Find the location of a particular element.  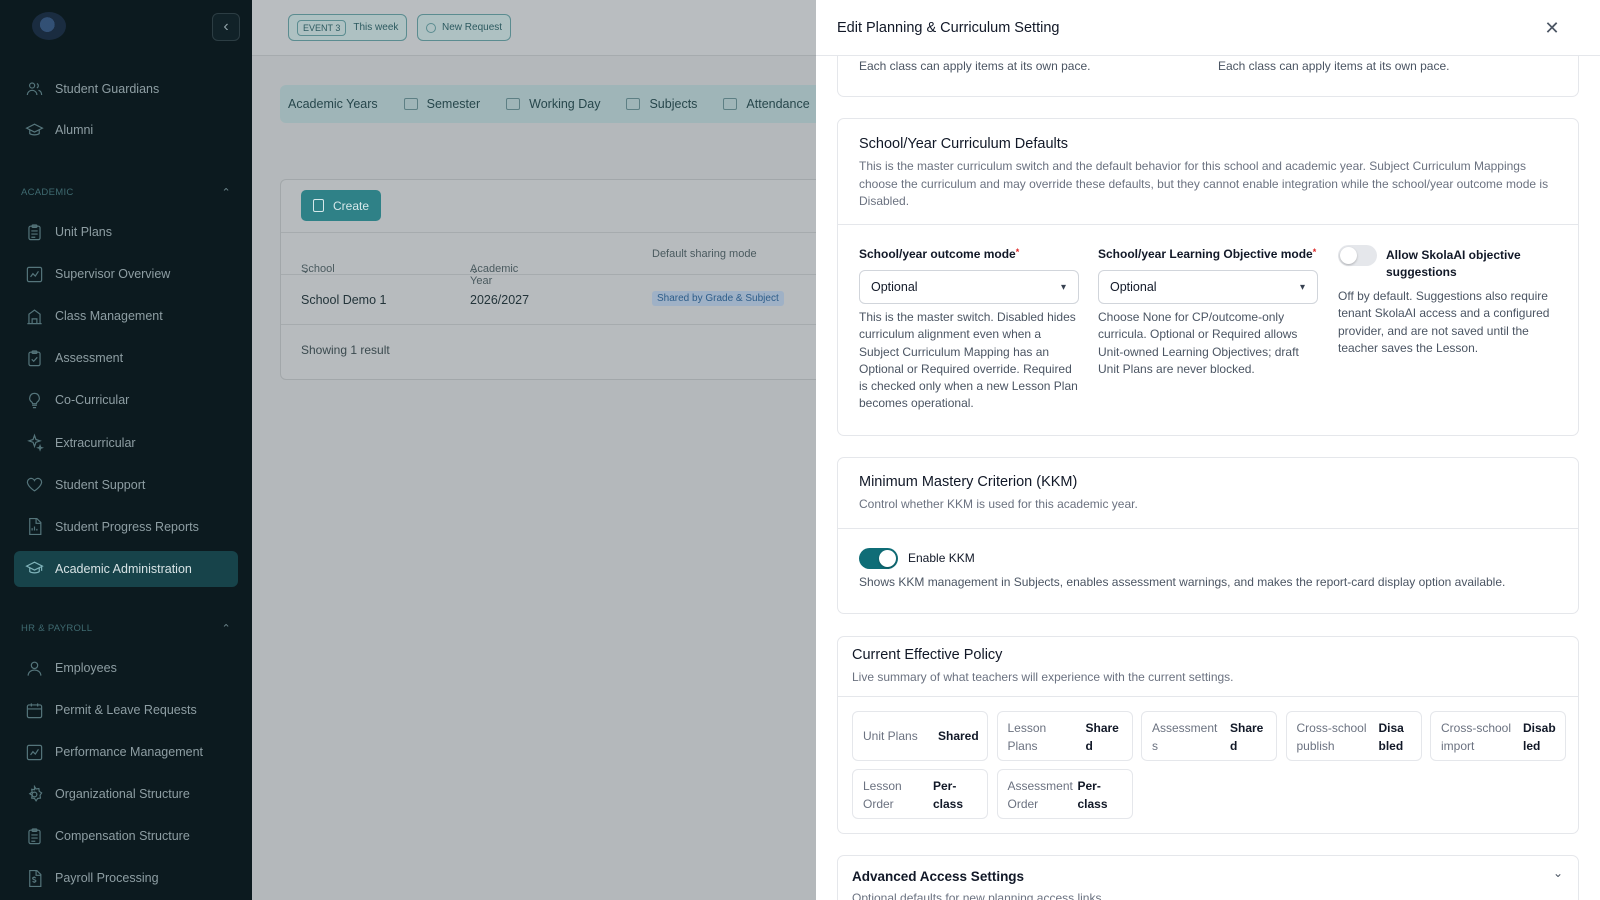

sidebar-item-payroll-processing: Payroll Processing is located at coordinates (126, 878).